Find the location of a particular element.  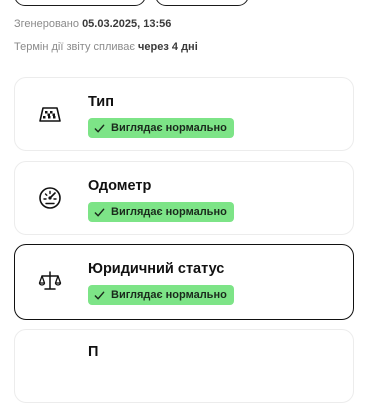

expiry-value: через 4 дні is located at coordinates (168, 47).